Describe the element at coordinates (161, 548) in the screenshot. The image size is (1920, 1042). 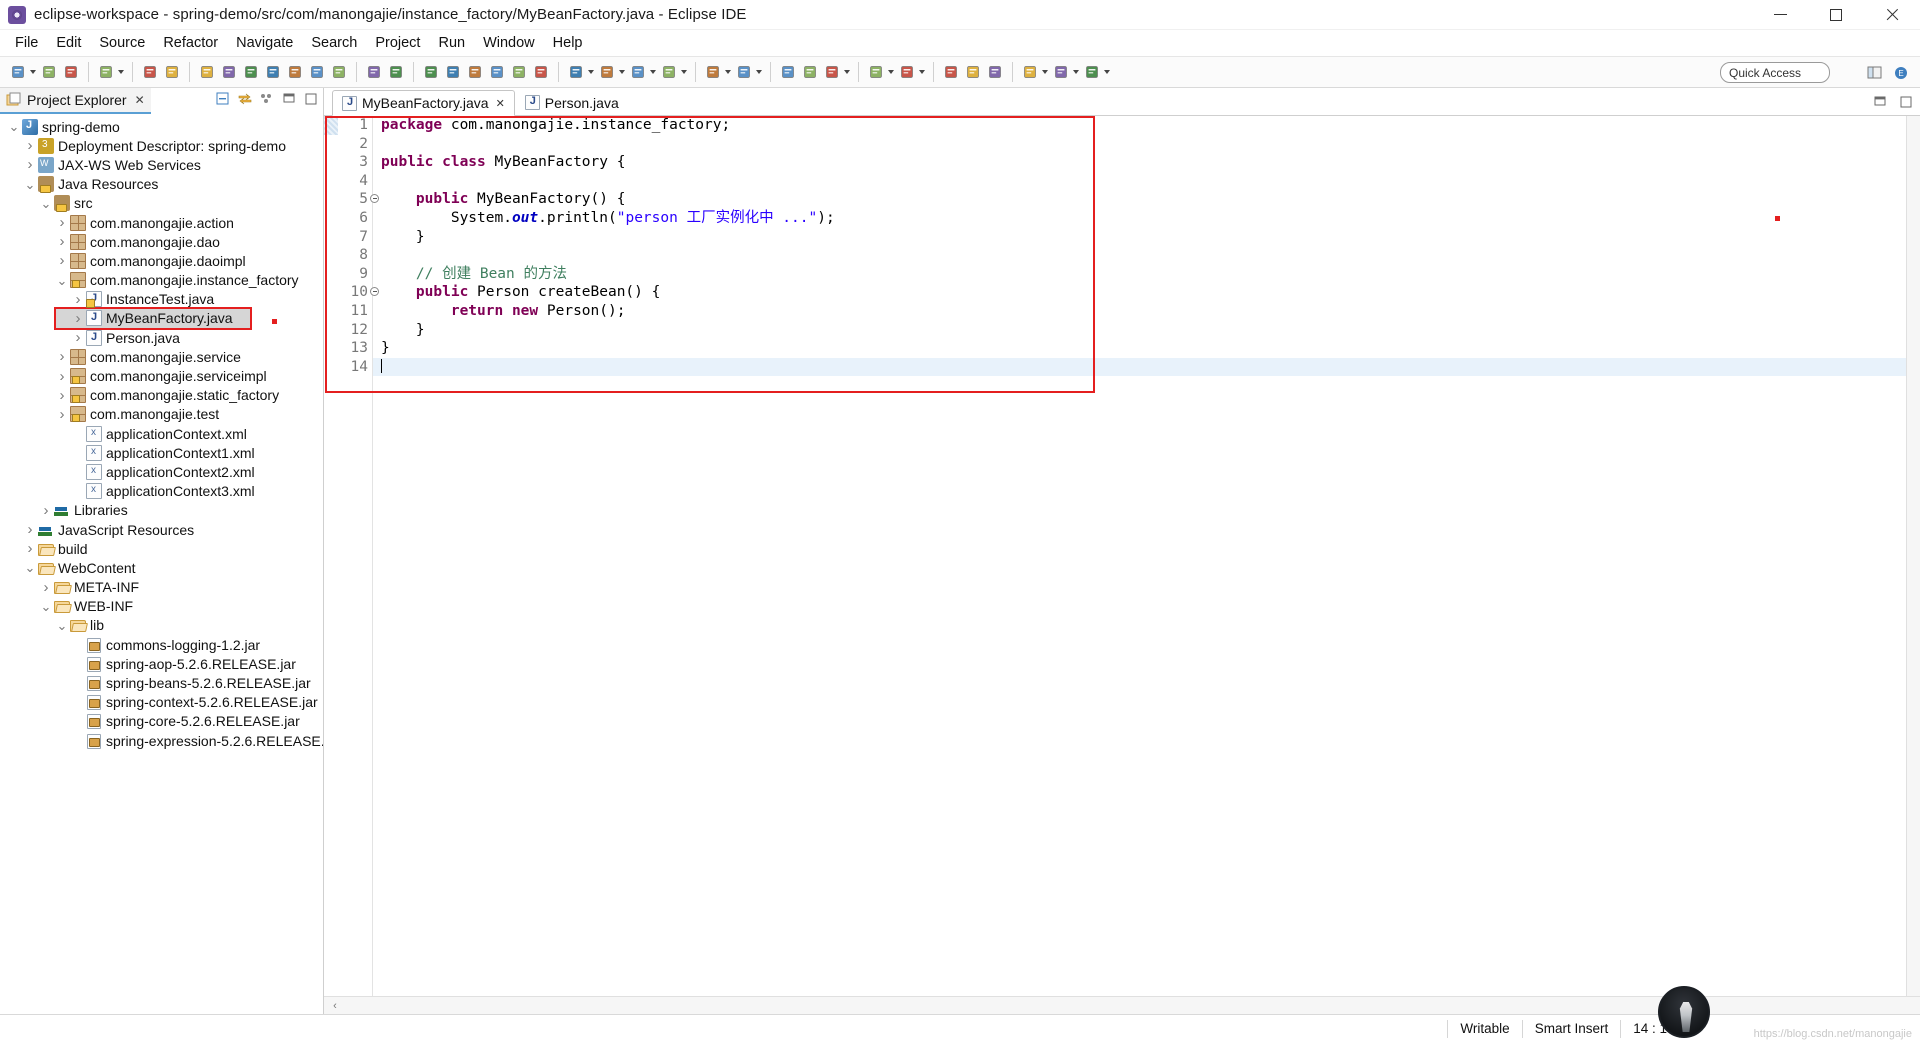
I see `tree-item: › build` at that location.